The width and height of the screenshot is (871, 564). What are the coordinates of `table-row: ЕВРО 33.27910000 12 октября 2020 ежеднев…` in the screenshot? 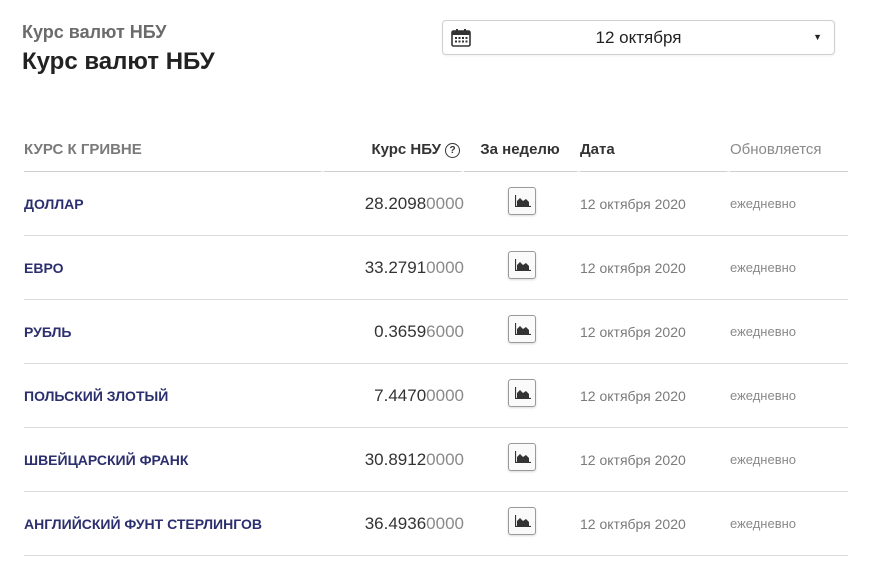 It's located at (436, 268).